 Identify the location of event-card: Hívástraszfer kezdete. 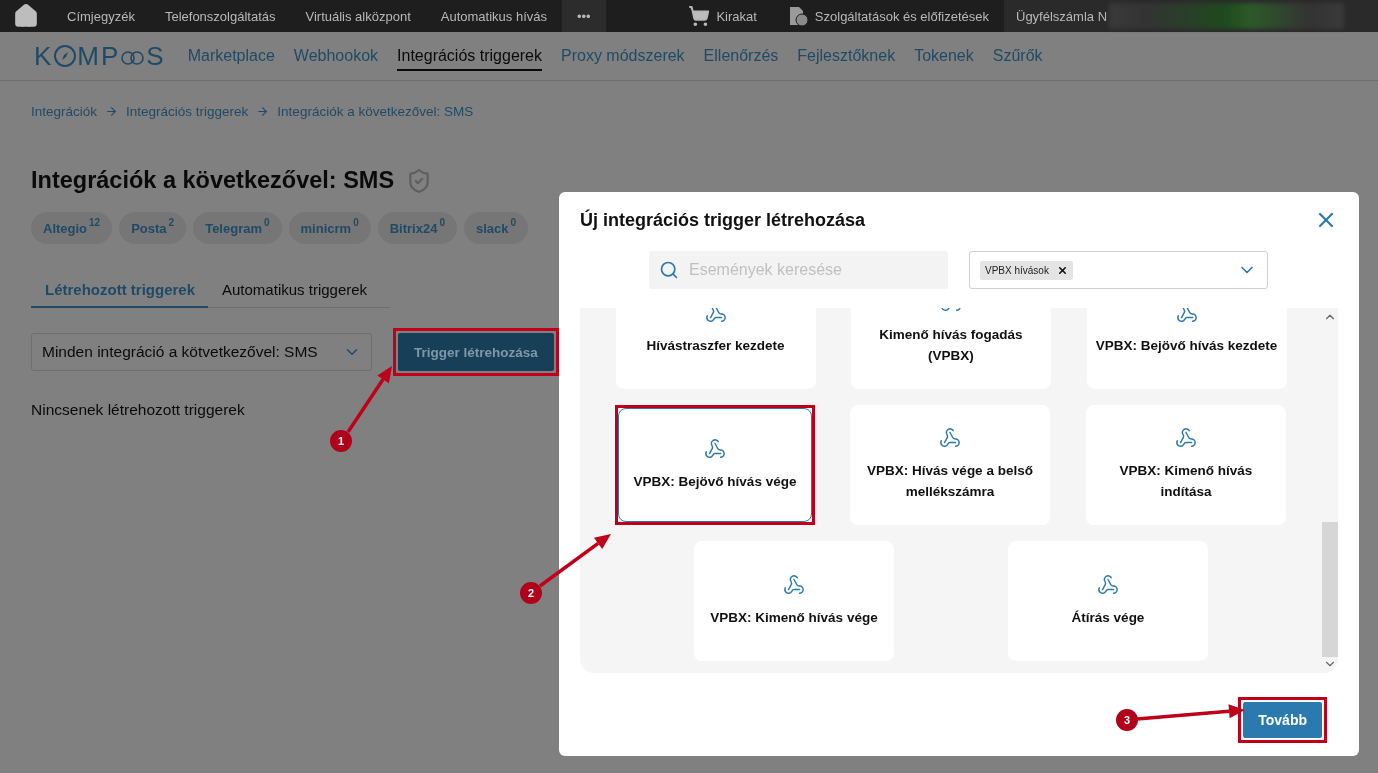
(715, 348).